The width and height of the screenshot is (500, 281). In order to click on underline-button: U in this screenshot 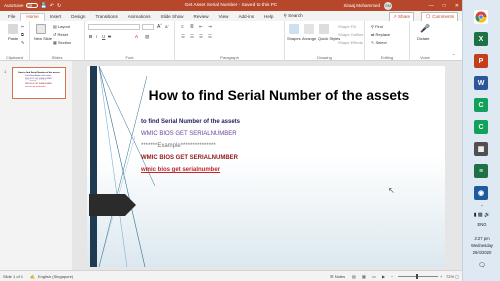, I will do `click(103, 36)`.